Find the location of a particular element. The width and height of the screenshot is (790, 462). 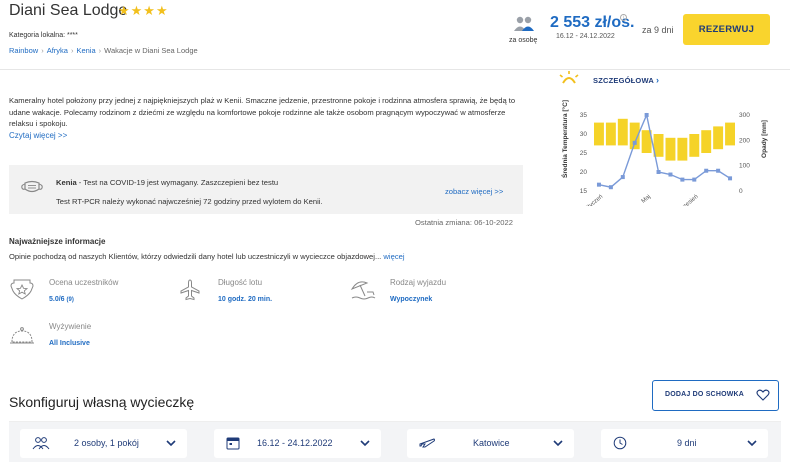

key-info-more-link: więcej is located at coordinates (393, 256).